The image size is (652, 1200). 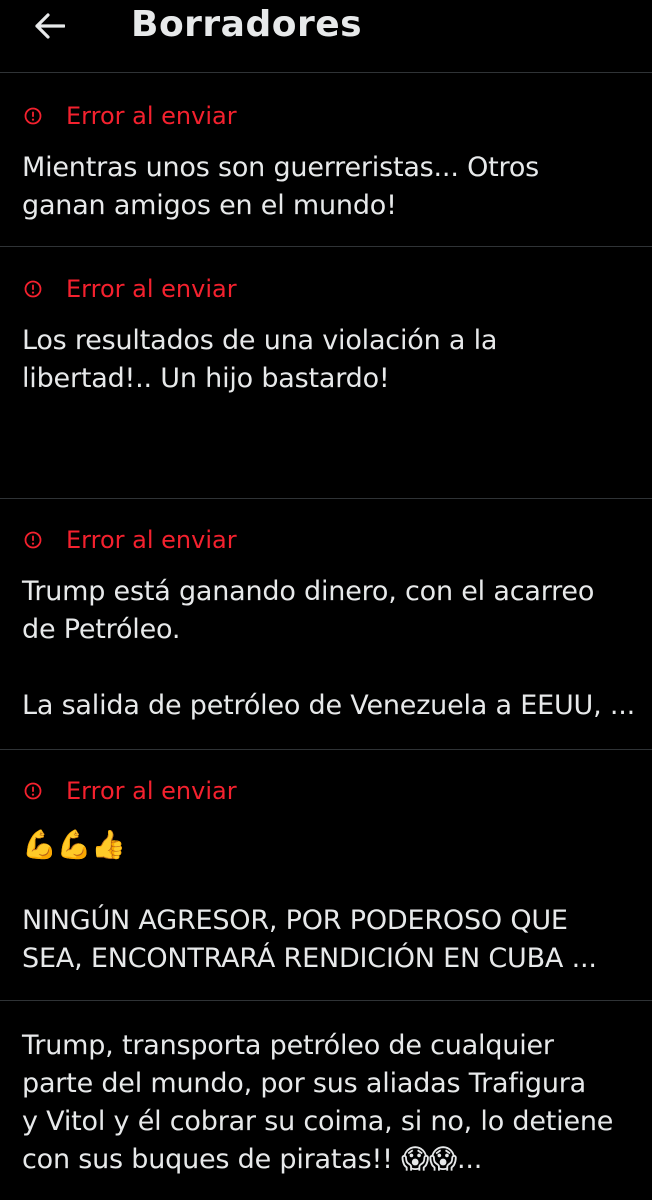 I want to click on top-app-bar: Borradores, so click(x=326, y=36).